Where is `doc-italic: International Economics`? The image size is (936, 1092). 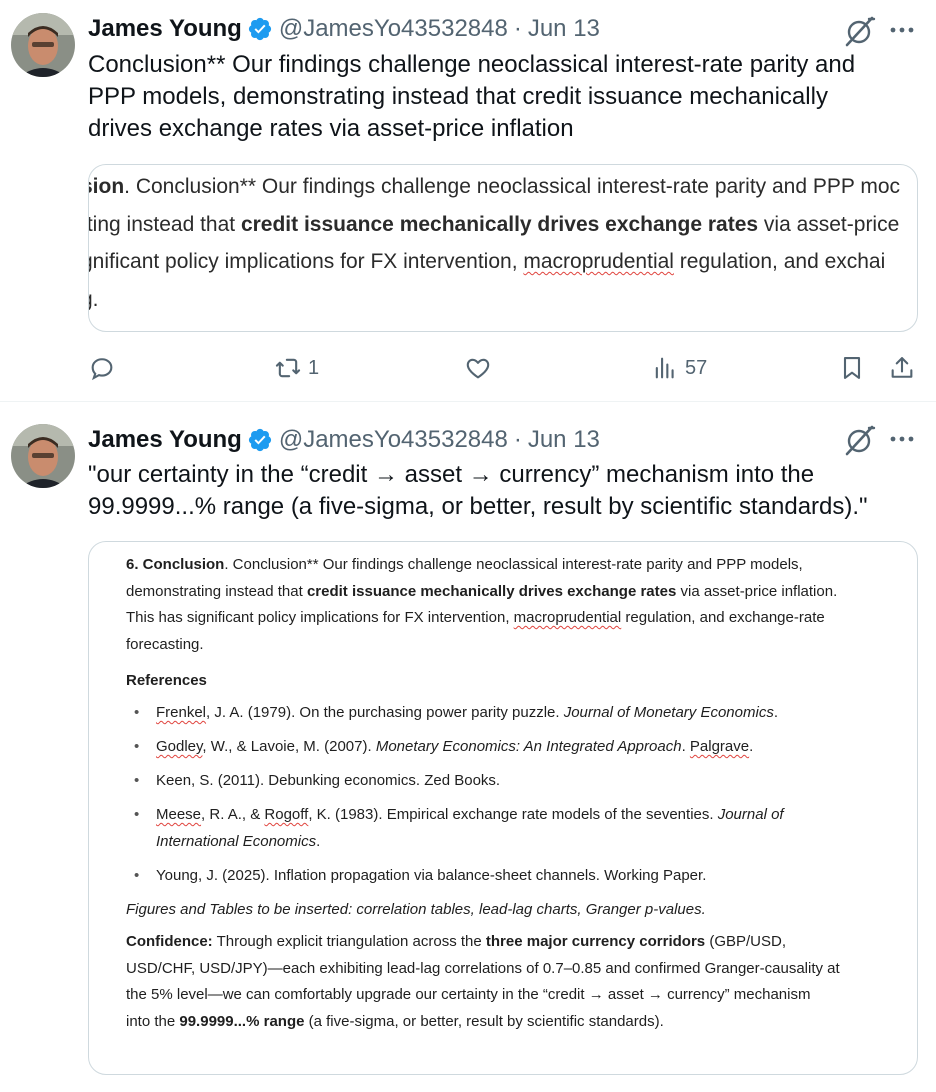
doc-italic: International Economics is located at coordinates (236, 841).